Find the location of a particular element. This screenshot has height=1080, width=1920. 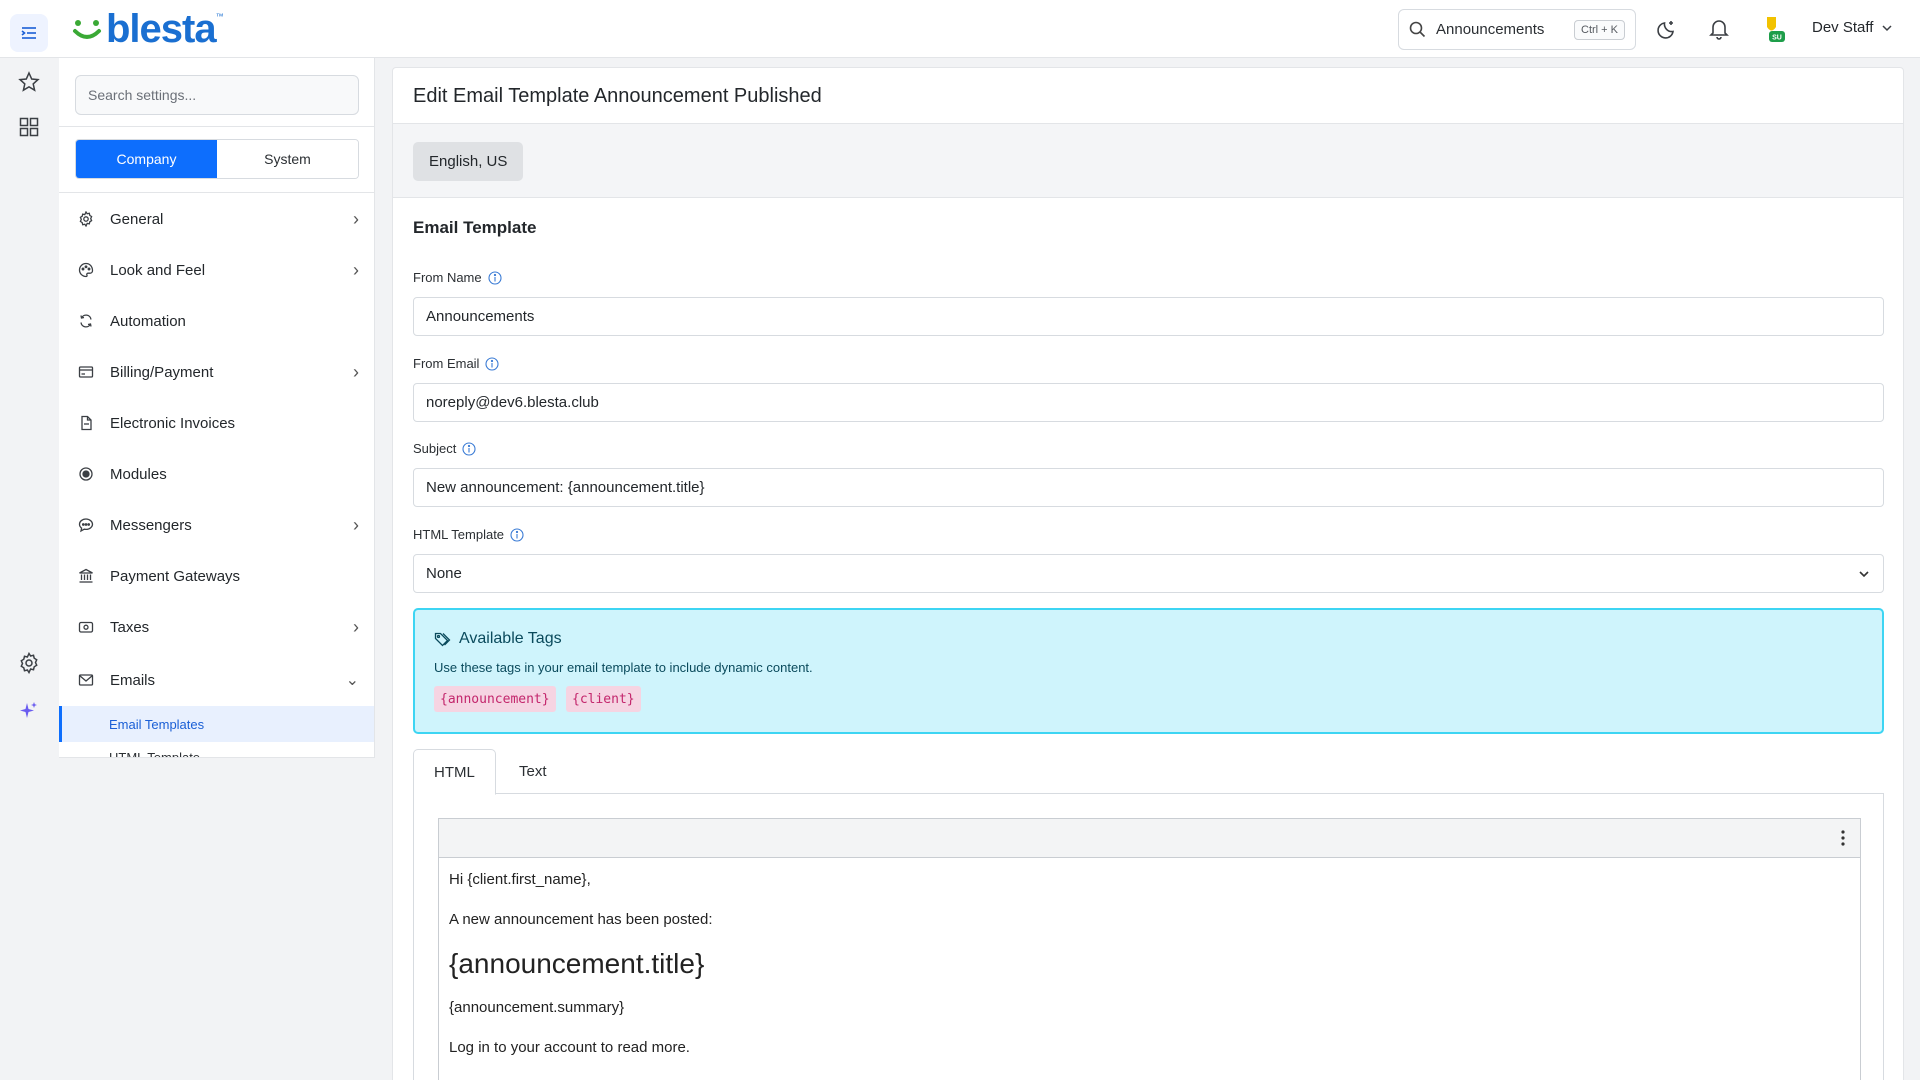

search-icon is located at coordinates (1417, 29).